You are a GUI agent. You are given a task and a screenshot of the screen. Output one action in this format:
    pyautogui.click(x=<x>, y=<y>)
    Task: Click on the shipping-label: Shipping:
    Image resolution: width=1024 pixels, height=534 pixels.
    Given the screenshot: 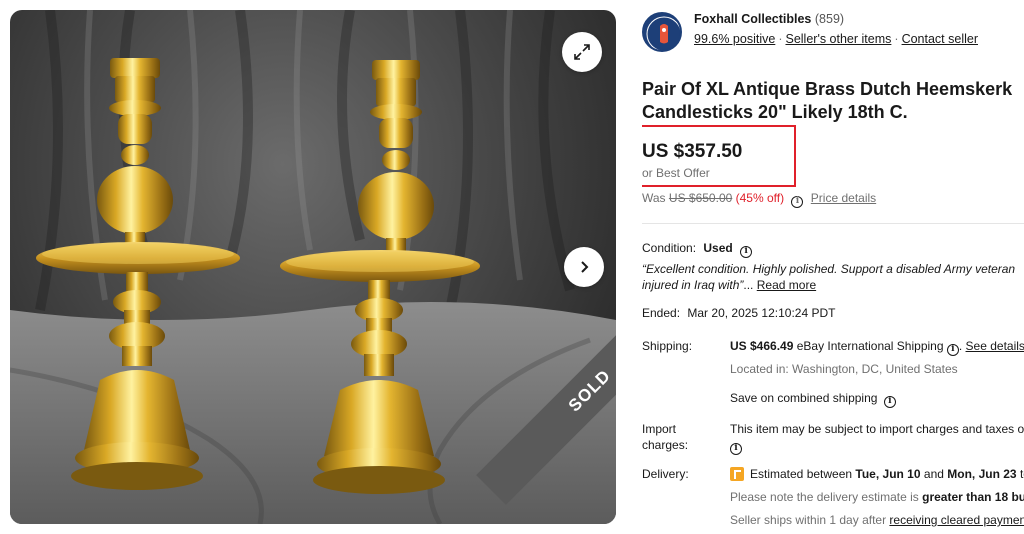 What is the action you would take?
    pyautogui.click(x=667, y=346)
    